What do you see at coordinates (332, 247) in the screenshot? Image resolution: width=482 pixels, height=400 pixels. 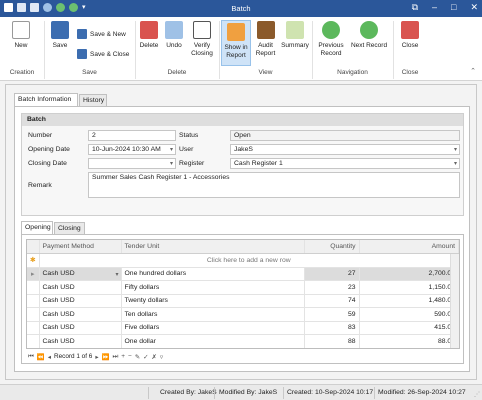 I see `column-quantity: Quantity` at bounding box center [332, 247].